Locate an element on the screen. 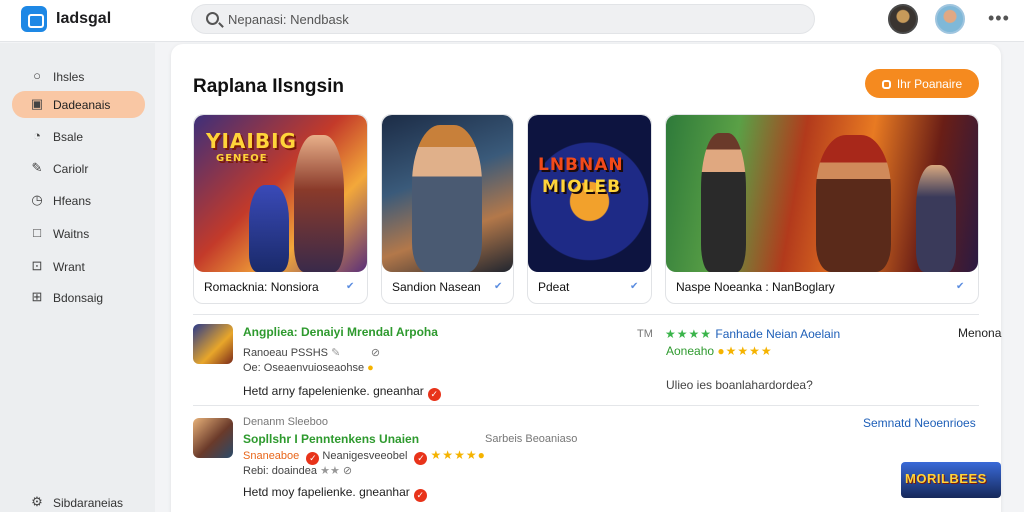 The height and width of the screenshot is (512, 1024). sidebar-item-ihsles: ○ Ihsles is located at coordinates (78, 76).